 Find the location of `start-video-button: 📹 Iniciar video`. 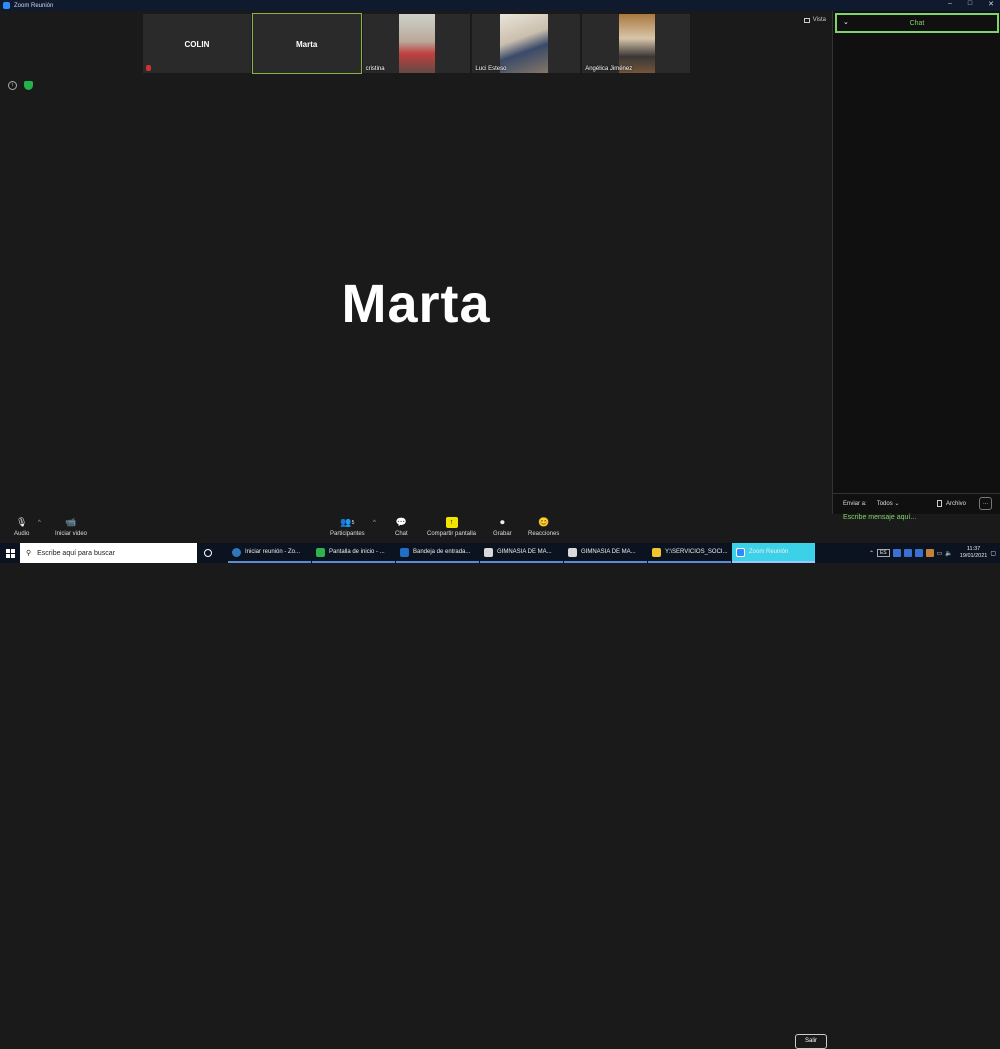

start-video-button: 📹 Iniciar video is located at coordinates (71, 527).